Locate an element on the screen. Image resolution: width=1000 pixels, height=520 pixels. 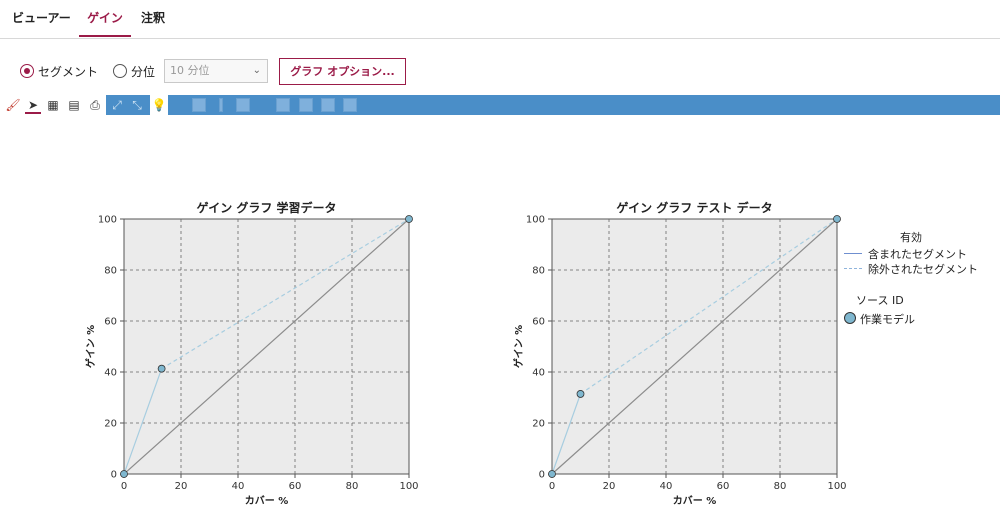
frame-icon is located at coordinates (199, 105).